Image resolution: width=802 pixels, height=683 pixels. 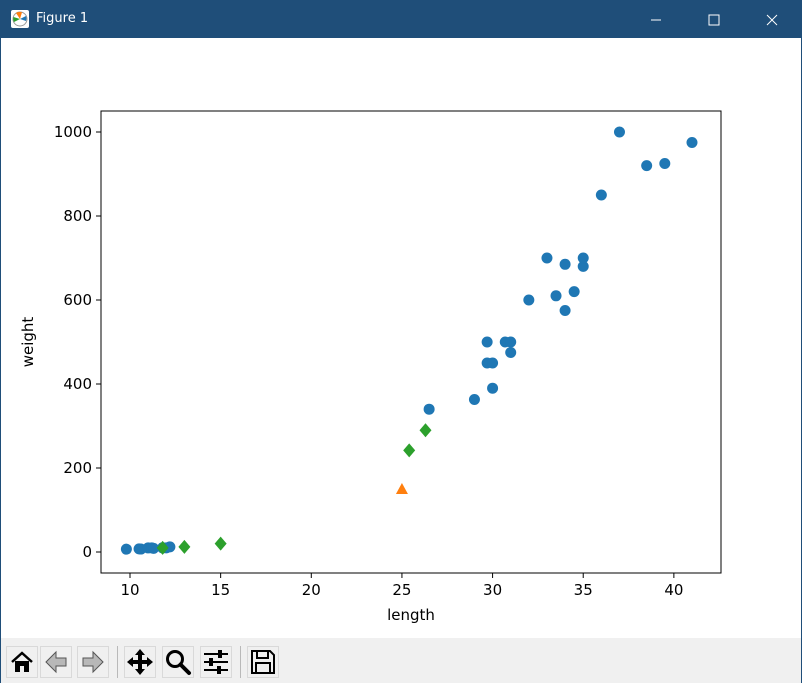 What do you see at coordinates (411, 615) in the screenshot?
I see `x-axis-label: length` at bounding box center [411, 615].